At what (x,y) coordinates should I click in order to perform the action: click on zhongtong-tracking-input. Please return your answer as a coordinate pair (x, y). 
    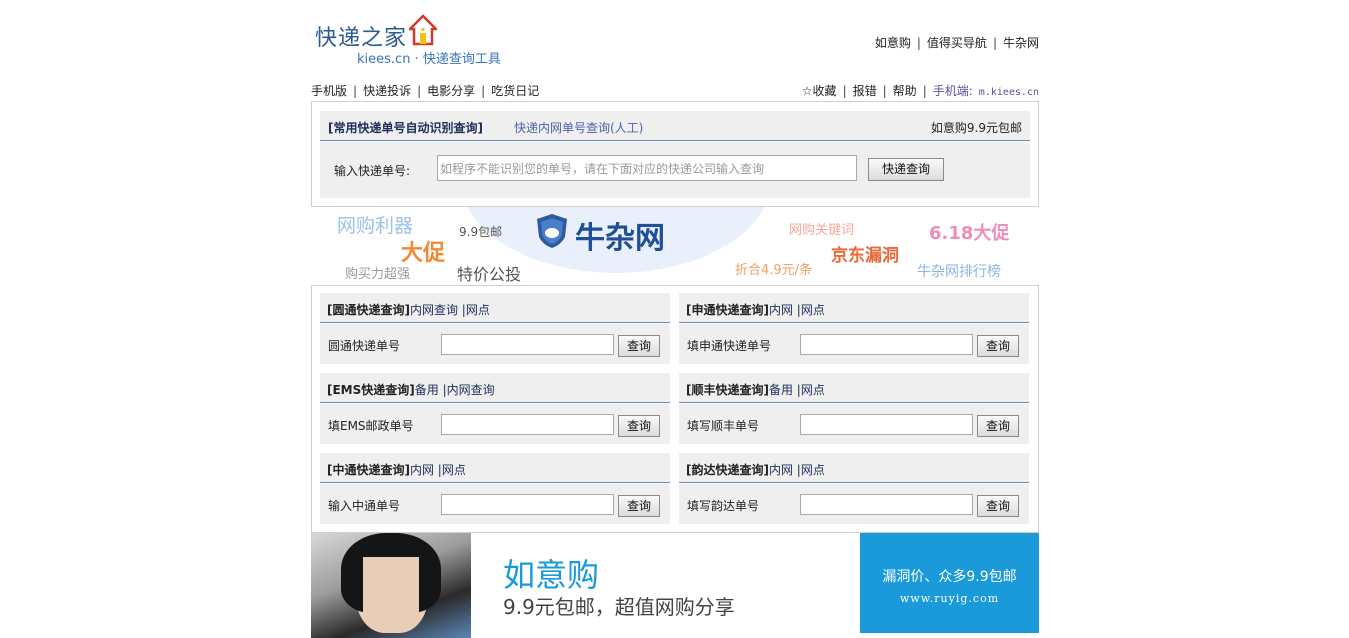
    Looking at the image, I should click on (527, 504).